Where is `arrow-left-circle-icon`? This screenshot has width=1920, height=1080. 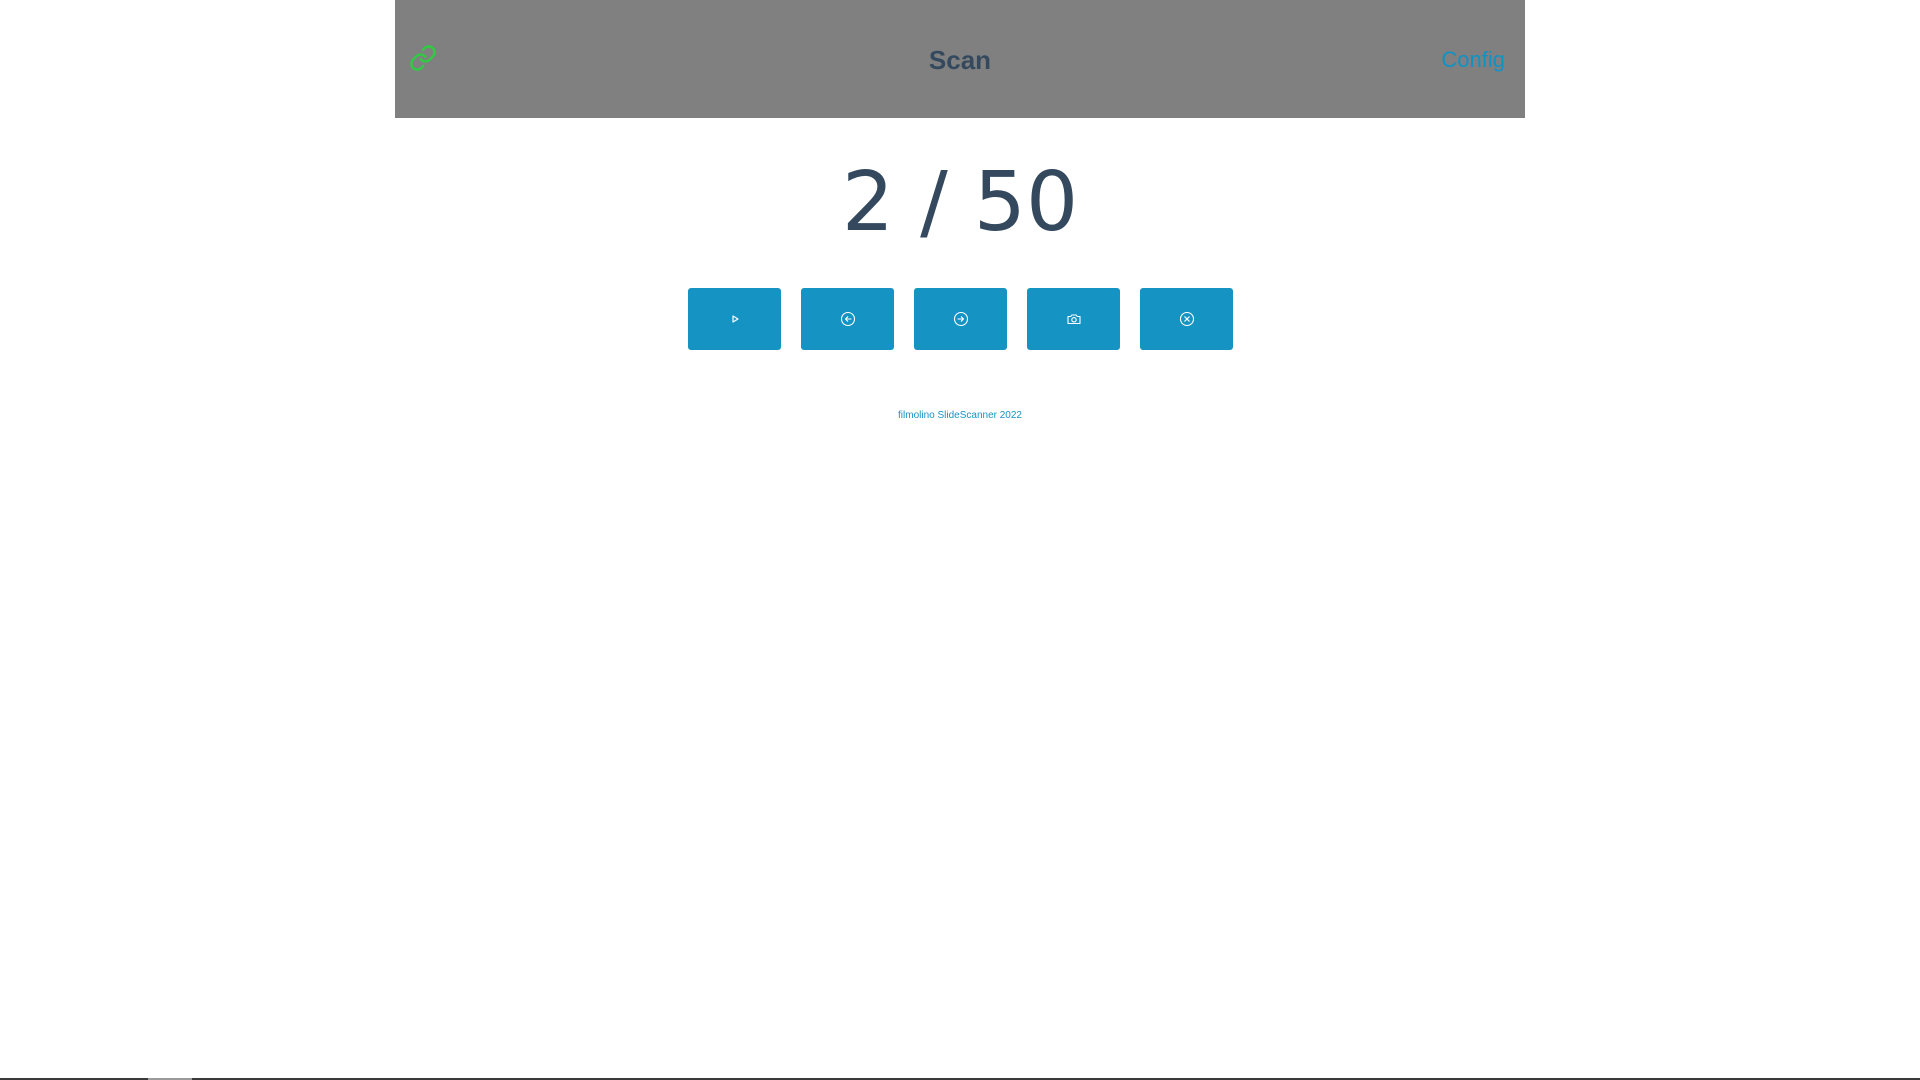 arrow-left-circle-icon is located at coordinates (847, 319).